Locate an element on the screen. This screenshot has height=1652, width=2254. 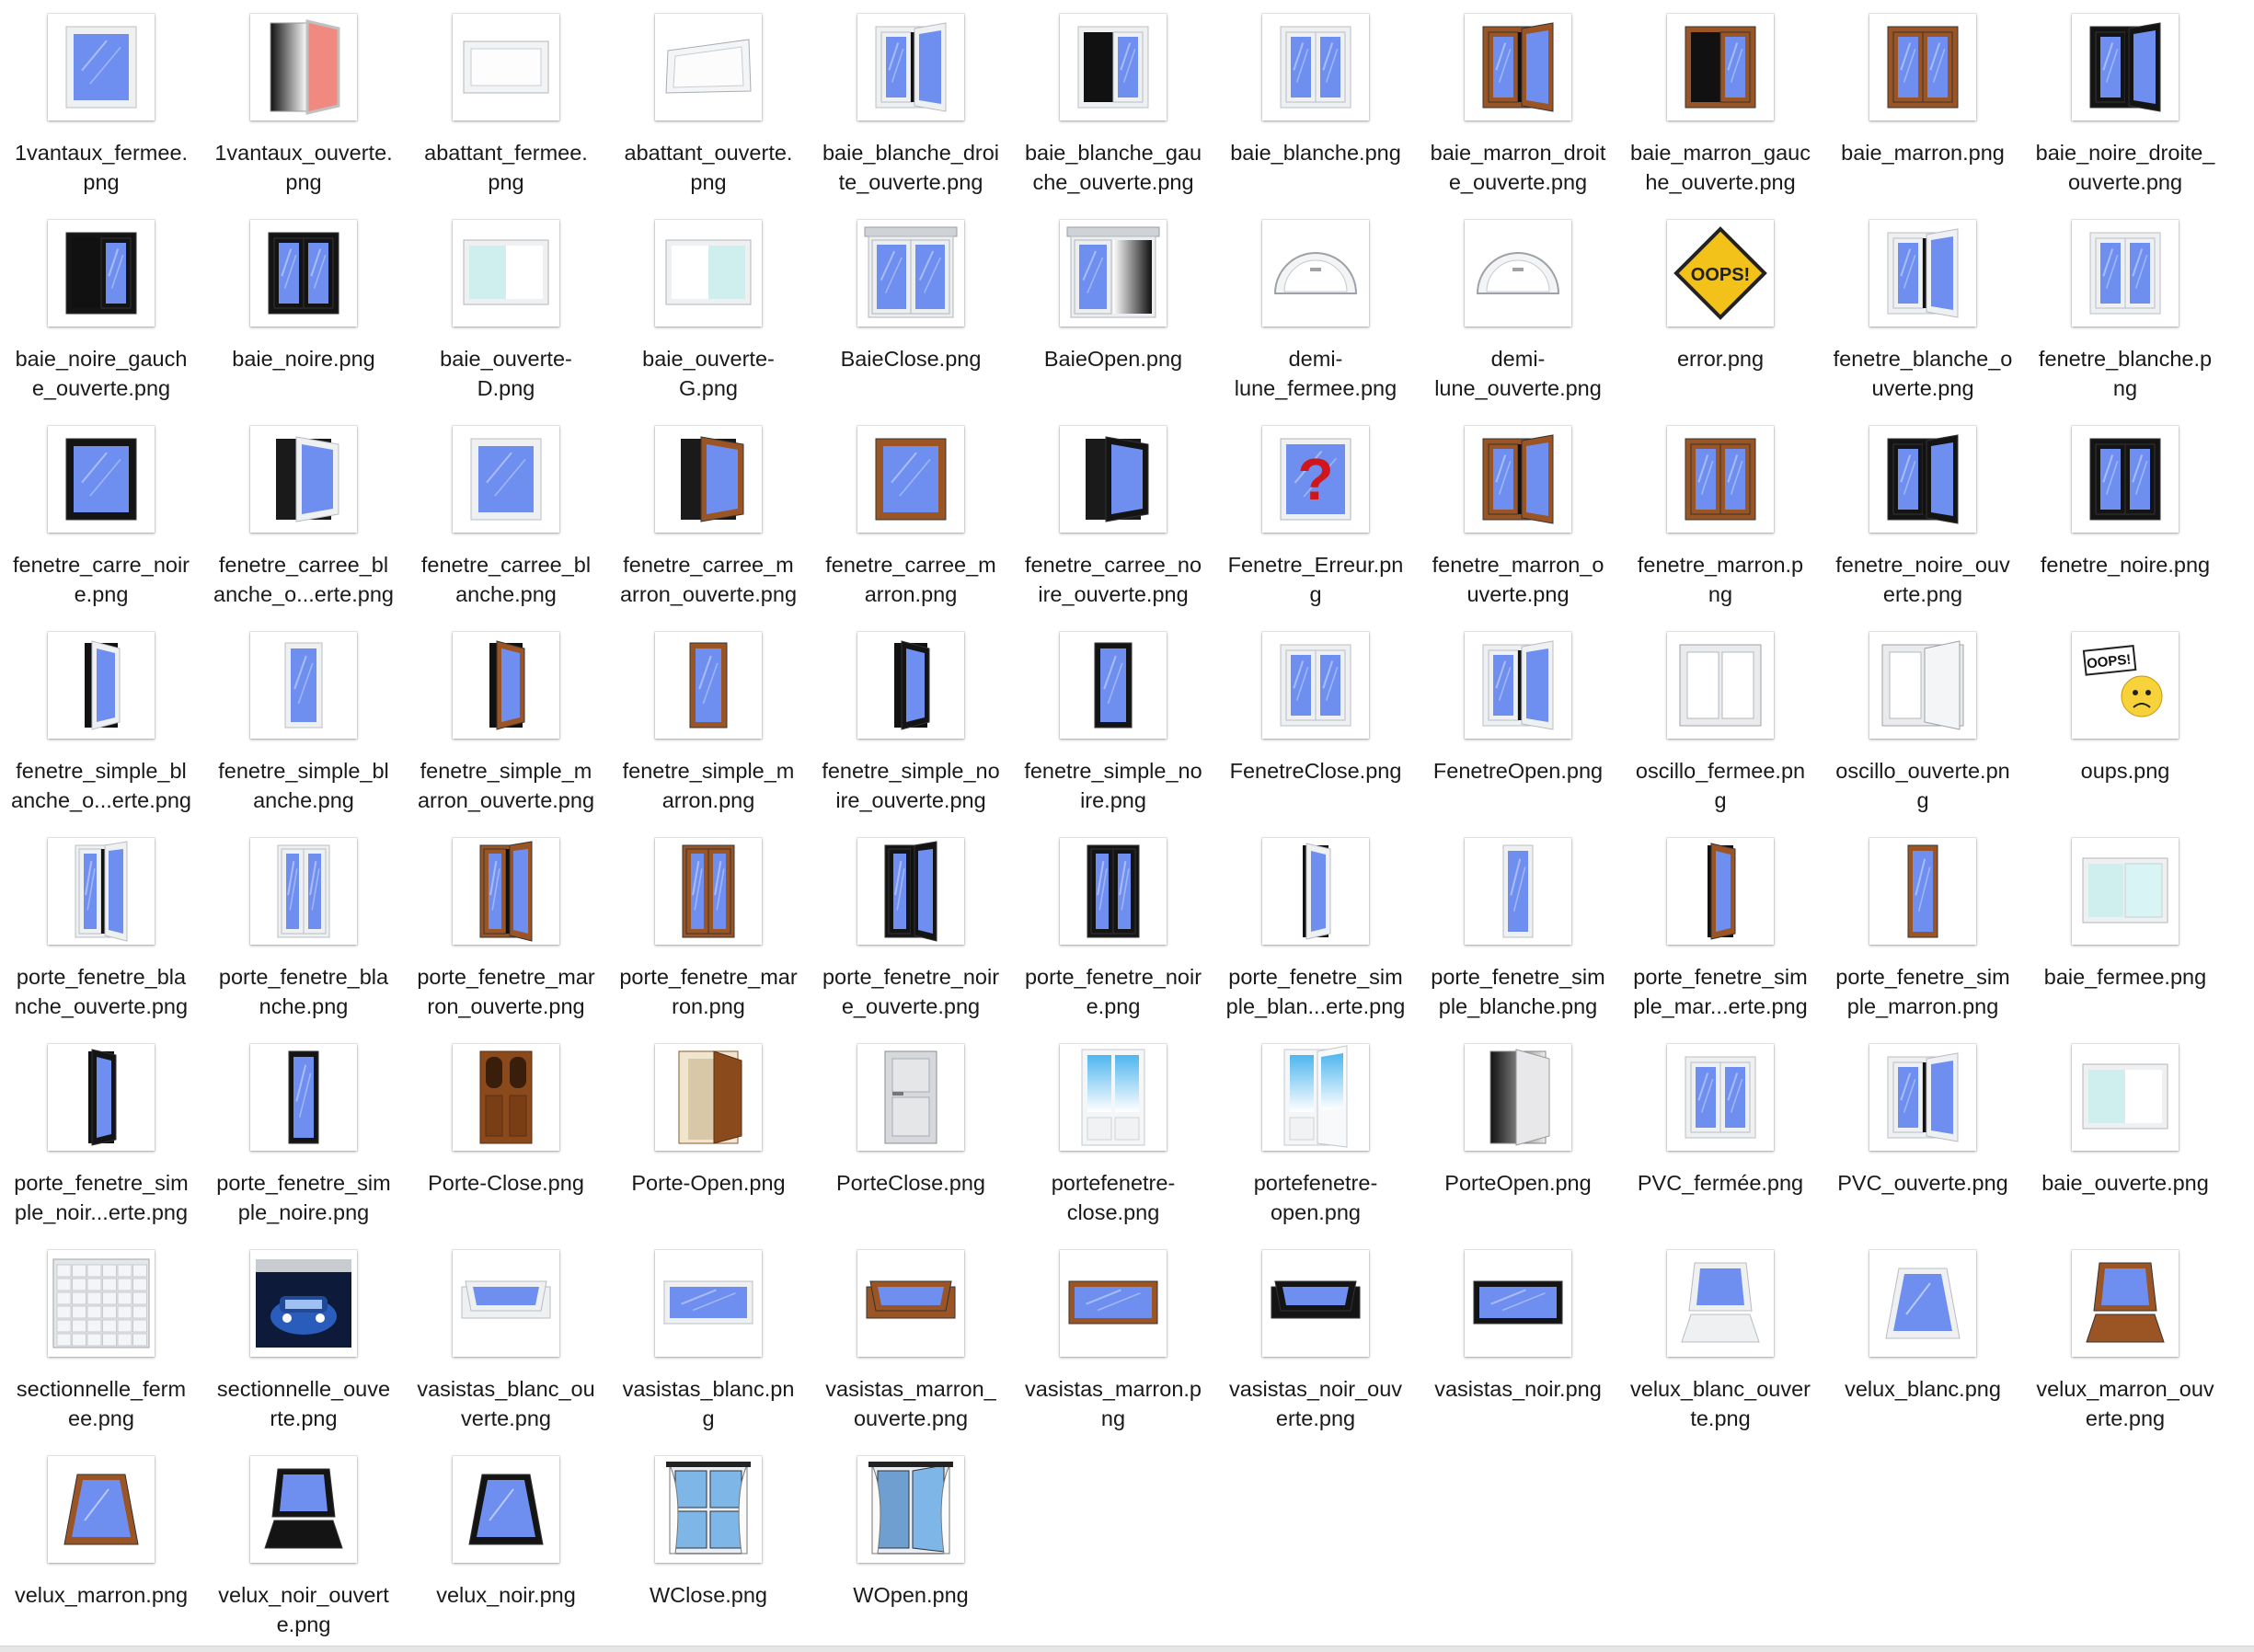
file-item: PorteOpen.png is located at coordinates (1518, 1133).